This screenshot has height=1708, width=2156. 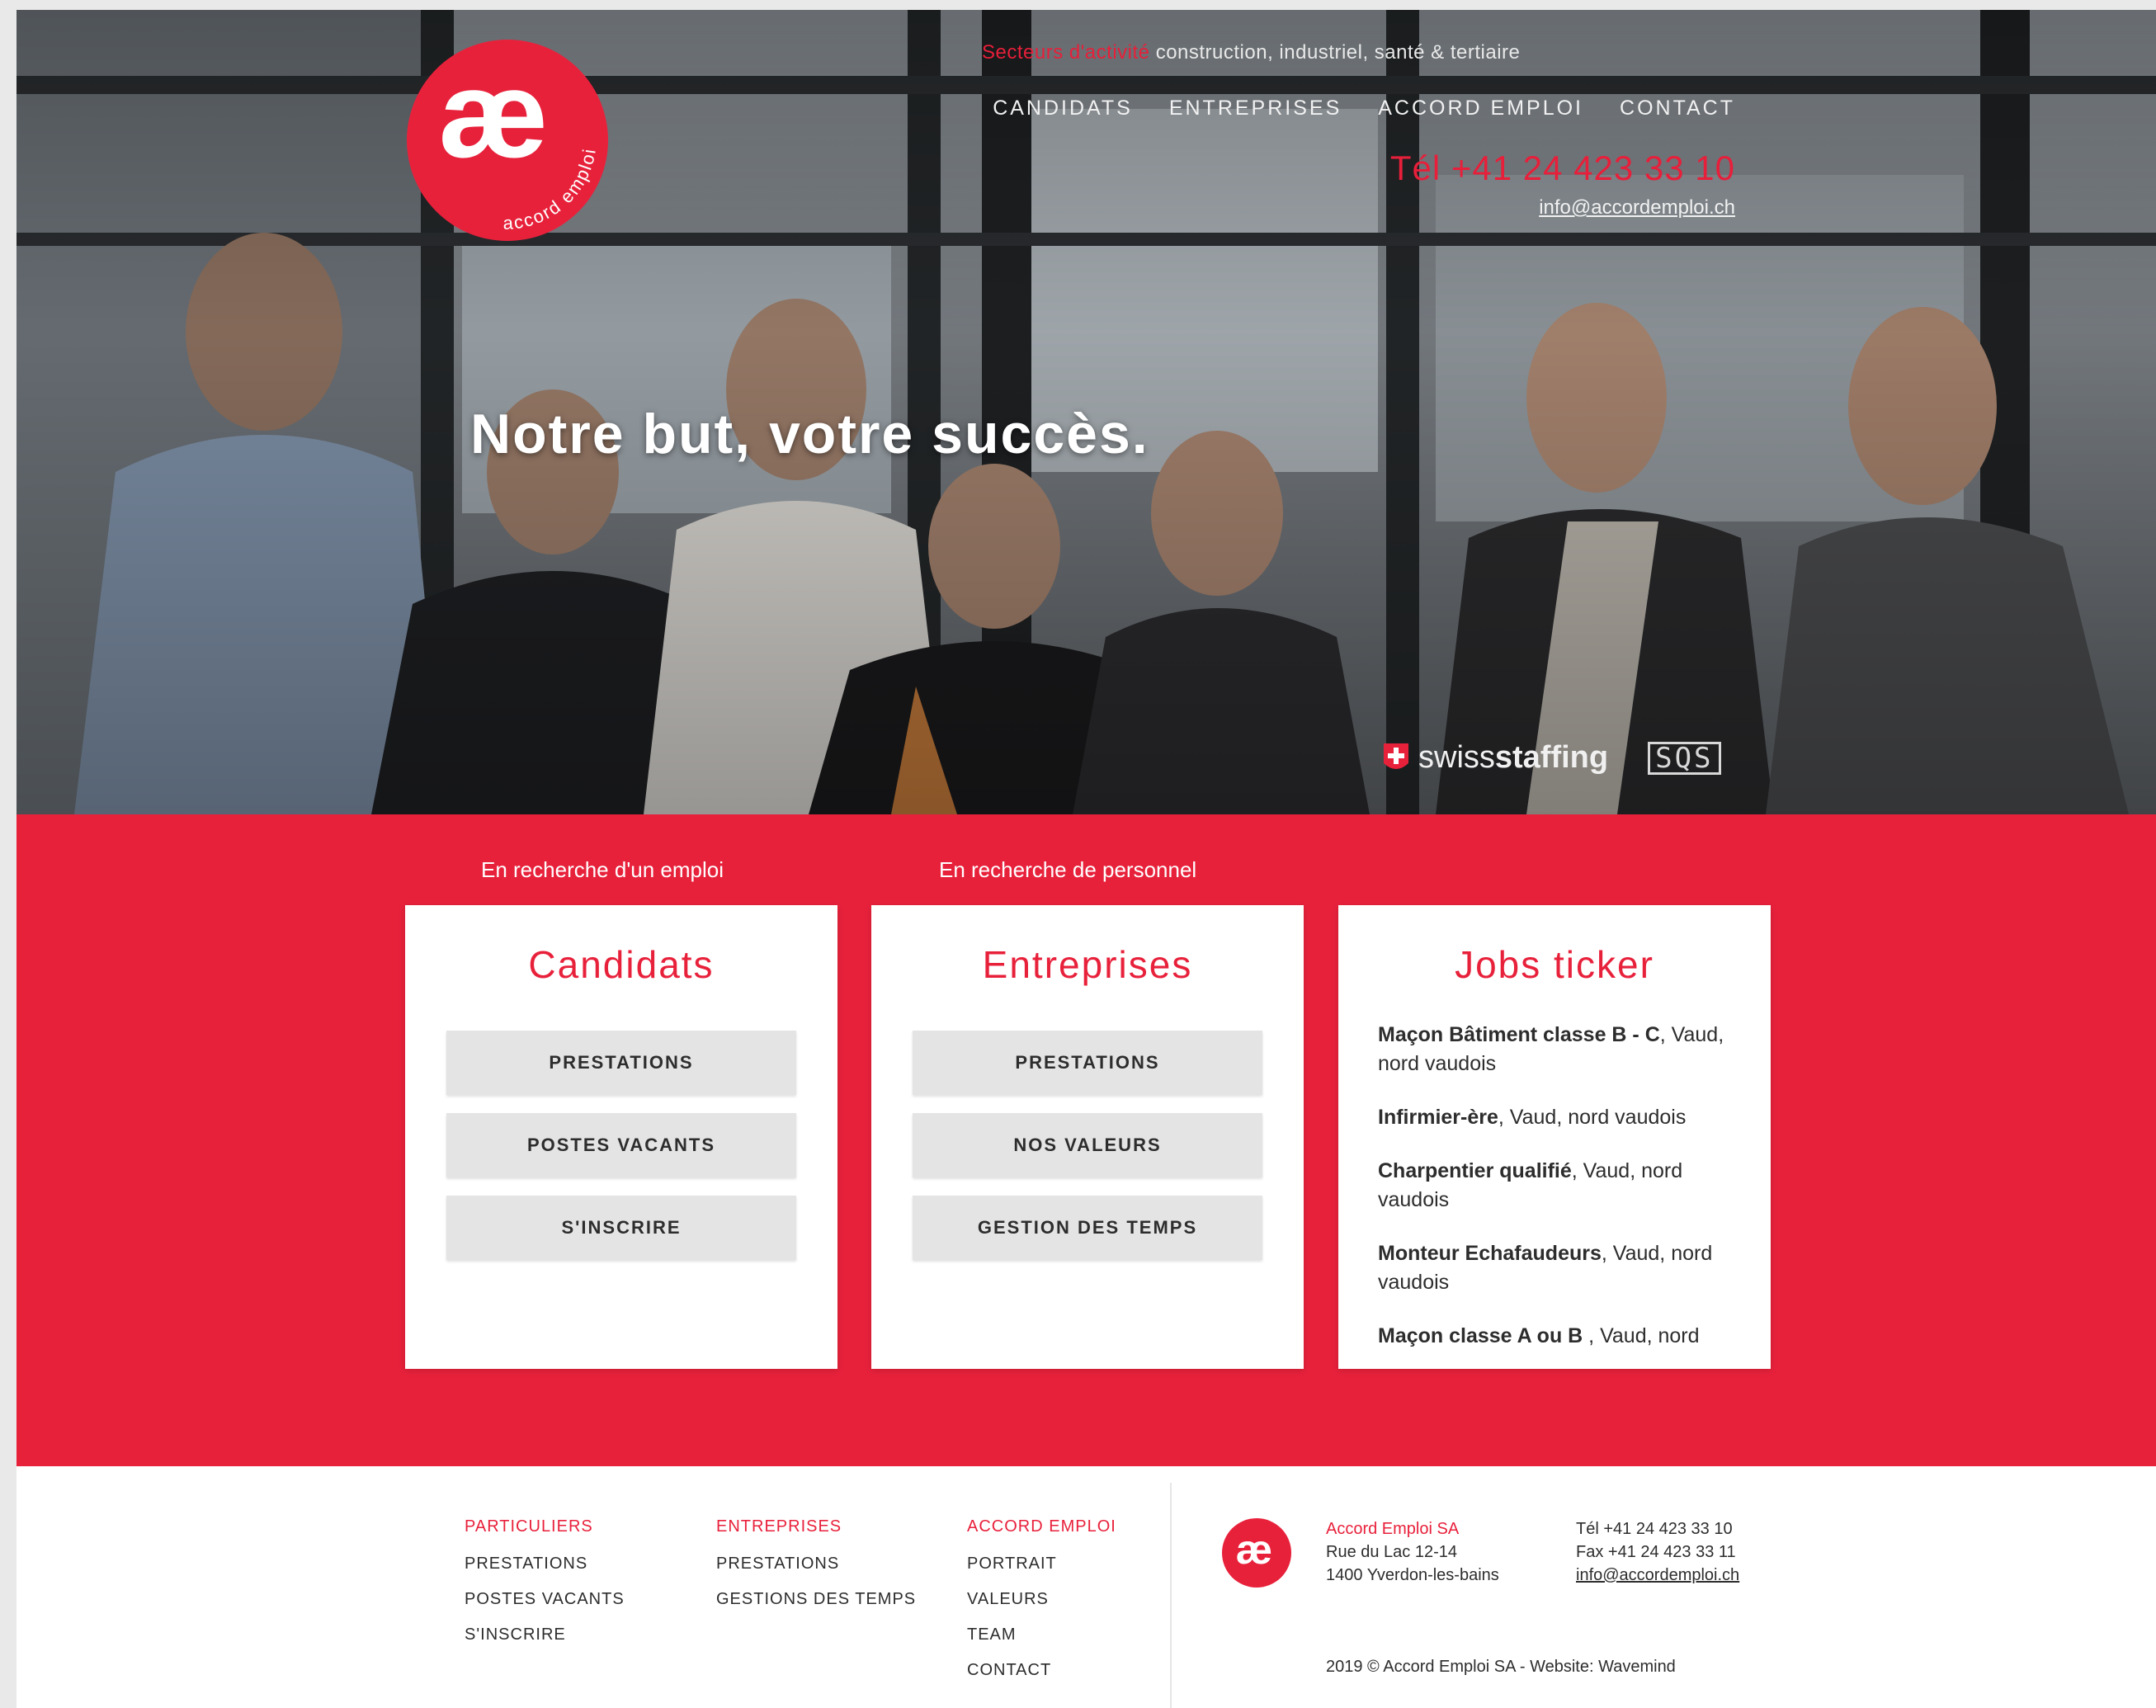 What do you see at coordinates (1066, 52) in the screenshot?
I see `sectors-label: Secteurs d'activité` at bounding box center [1066, 52].